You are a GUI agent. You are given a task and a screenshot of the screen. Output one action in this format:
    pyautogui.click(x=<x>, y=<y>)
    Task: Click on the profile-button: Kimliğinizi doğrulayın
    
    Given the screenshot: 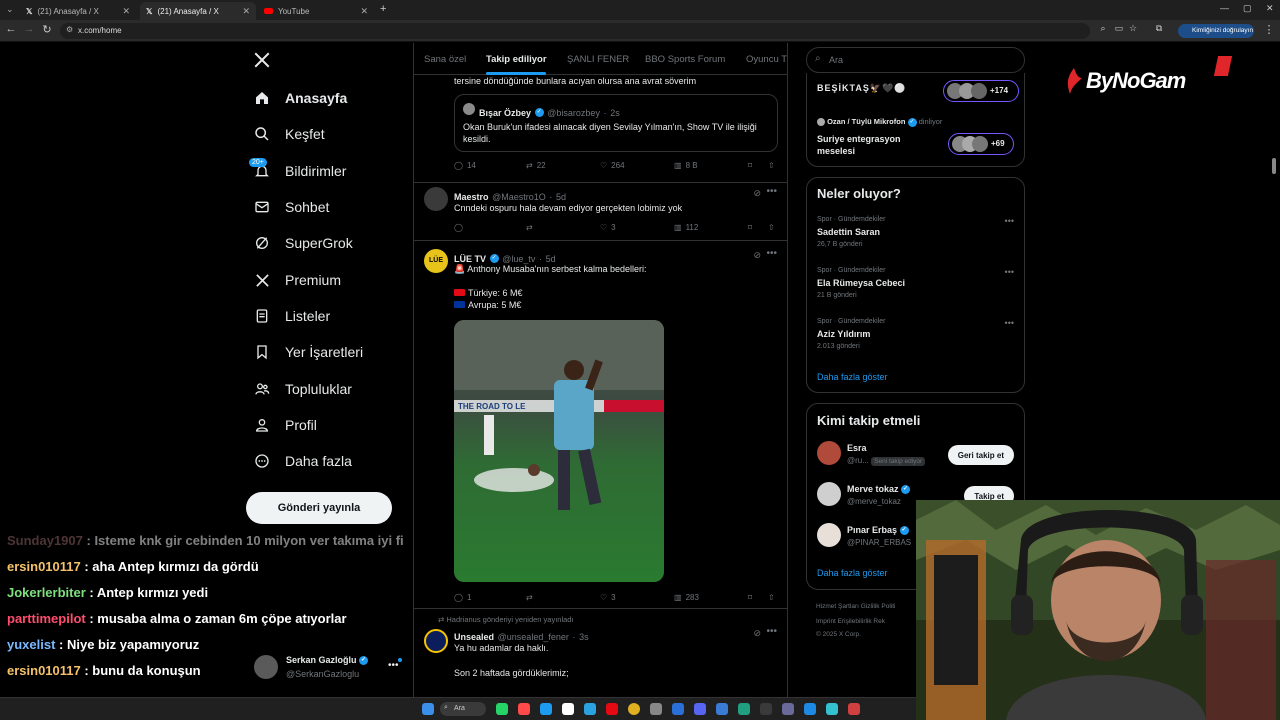 What is the action you would take?
    pyautogui.click(x=1216, y=31)
    